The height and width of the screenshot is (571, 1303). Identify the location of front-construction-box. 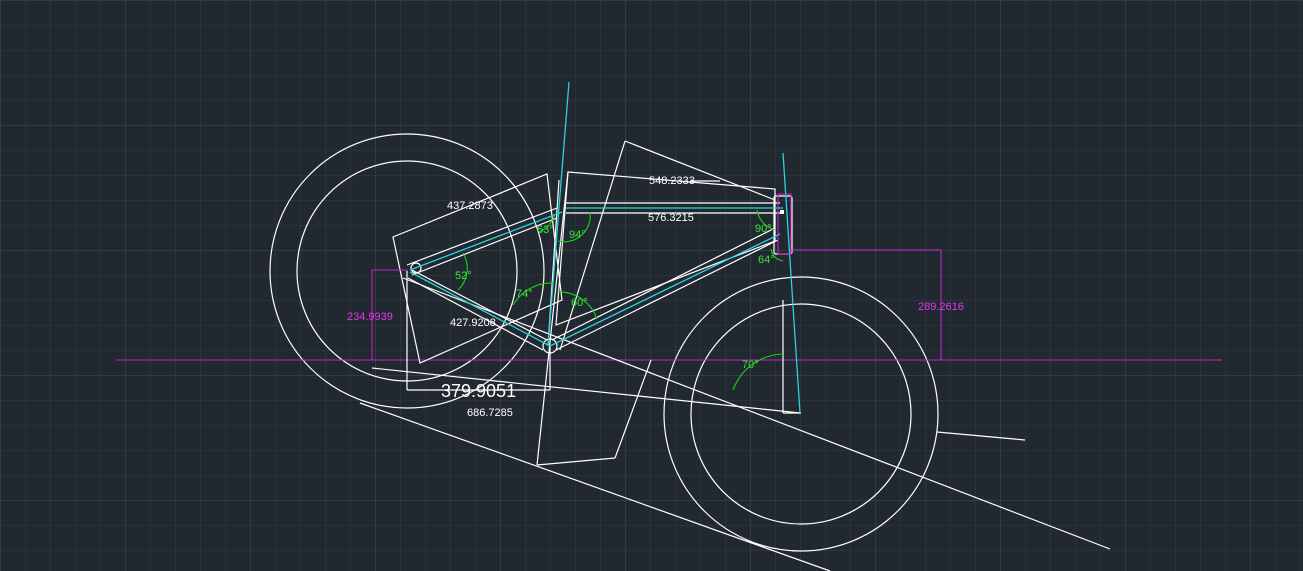
(665, 248).